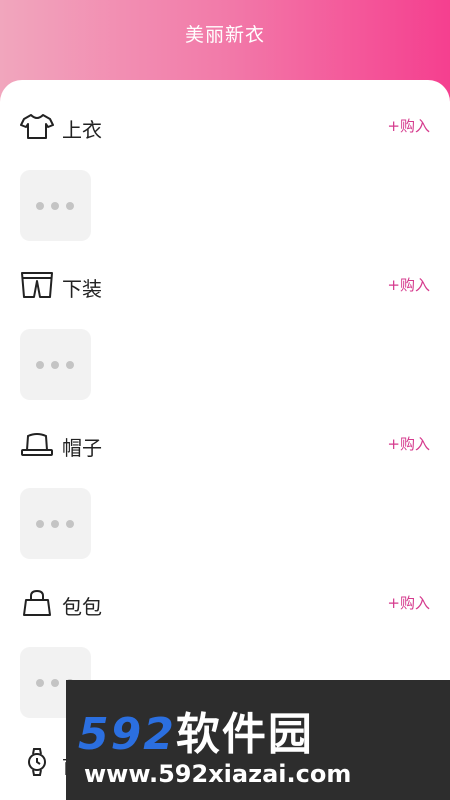 The height and width of the screenshot is (800, 450). Describe the element at coordinates (196, 734) in the screenshot. I see `watermark-brand: 592软件园` at that location.